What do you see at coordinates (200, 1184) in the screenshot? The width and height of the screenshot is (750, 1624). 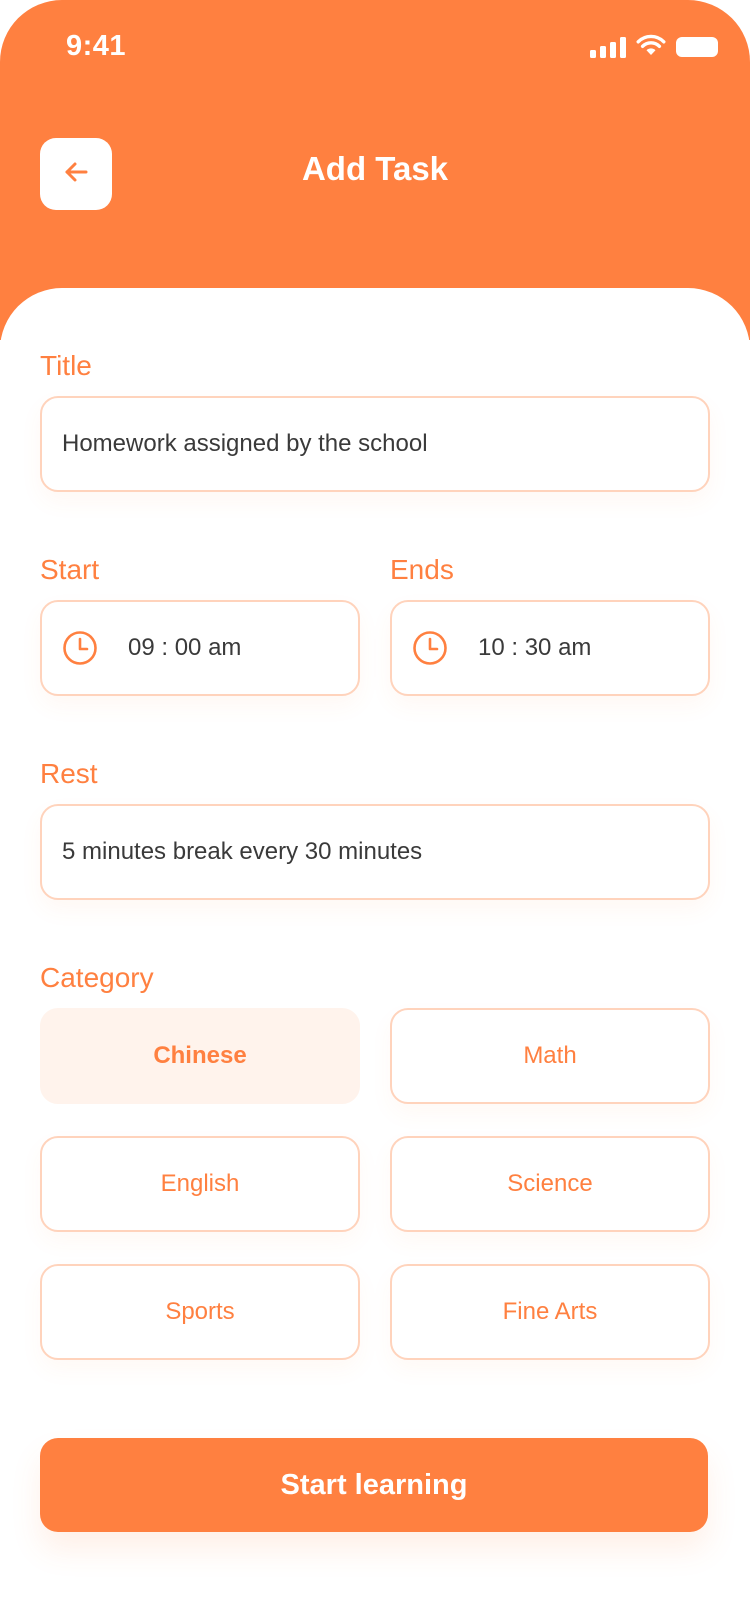 I see `category-chip-english: English` at bounding box center [200, 1184].